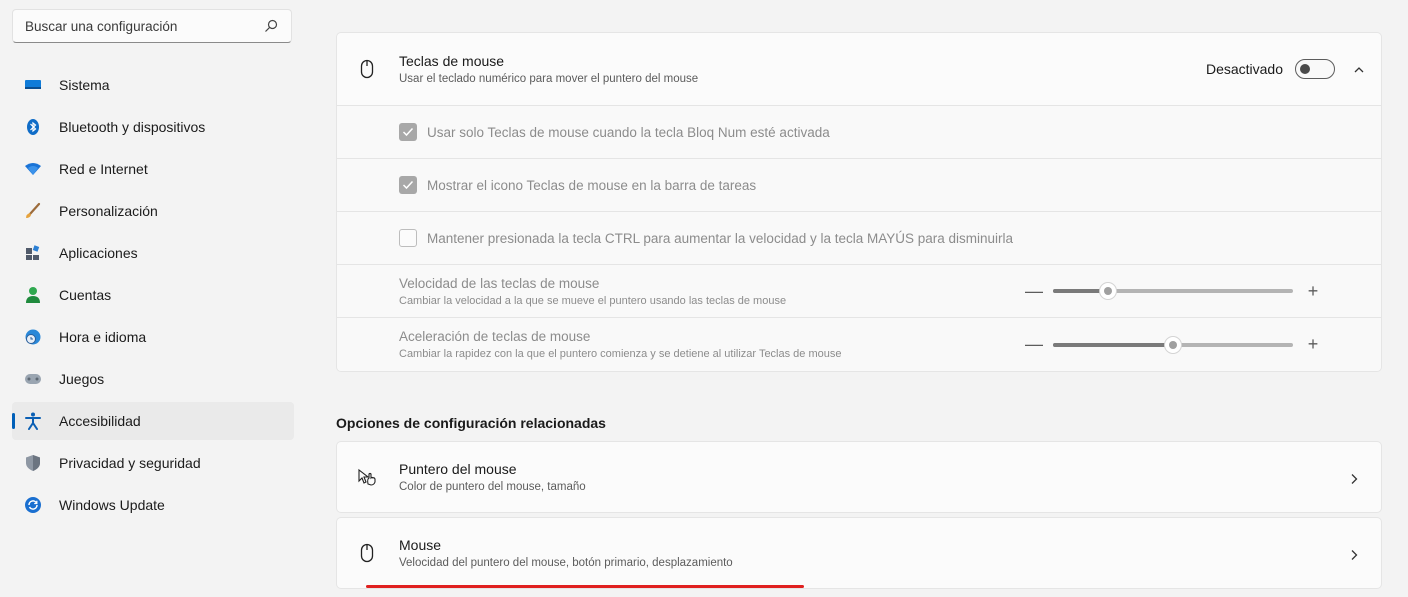  I want to click on sidebar-item-privacidad: Privacidad y seguridad, so click(153, 463).